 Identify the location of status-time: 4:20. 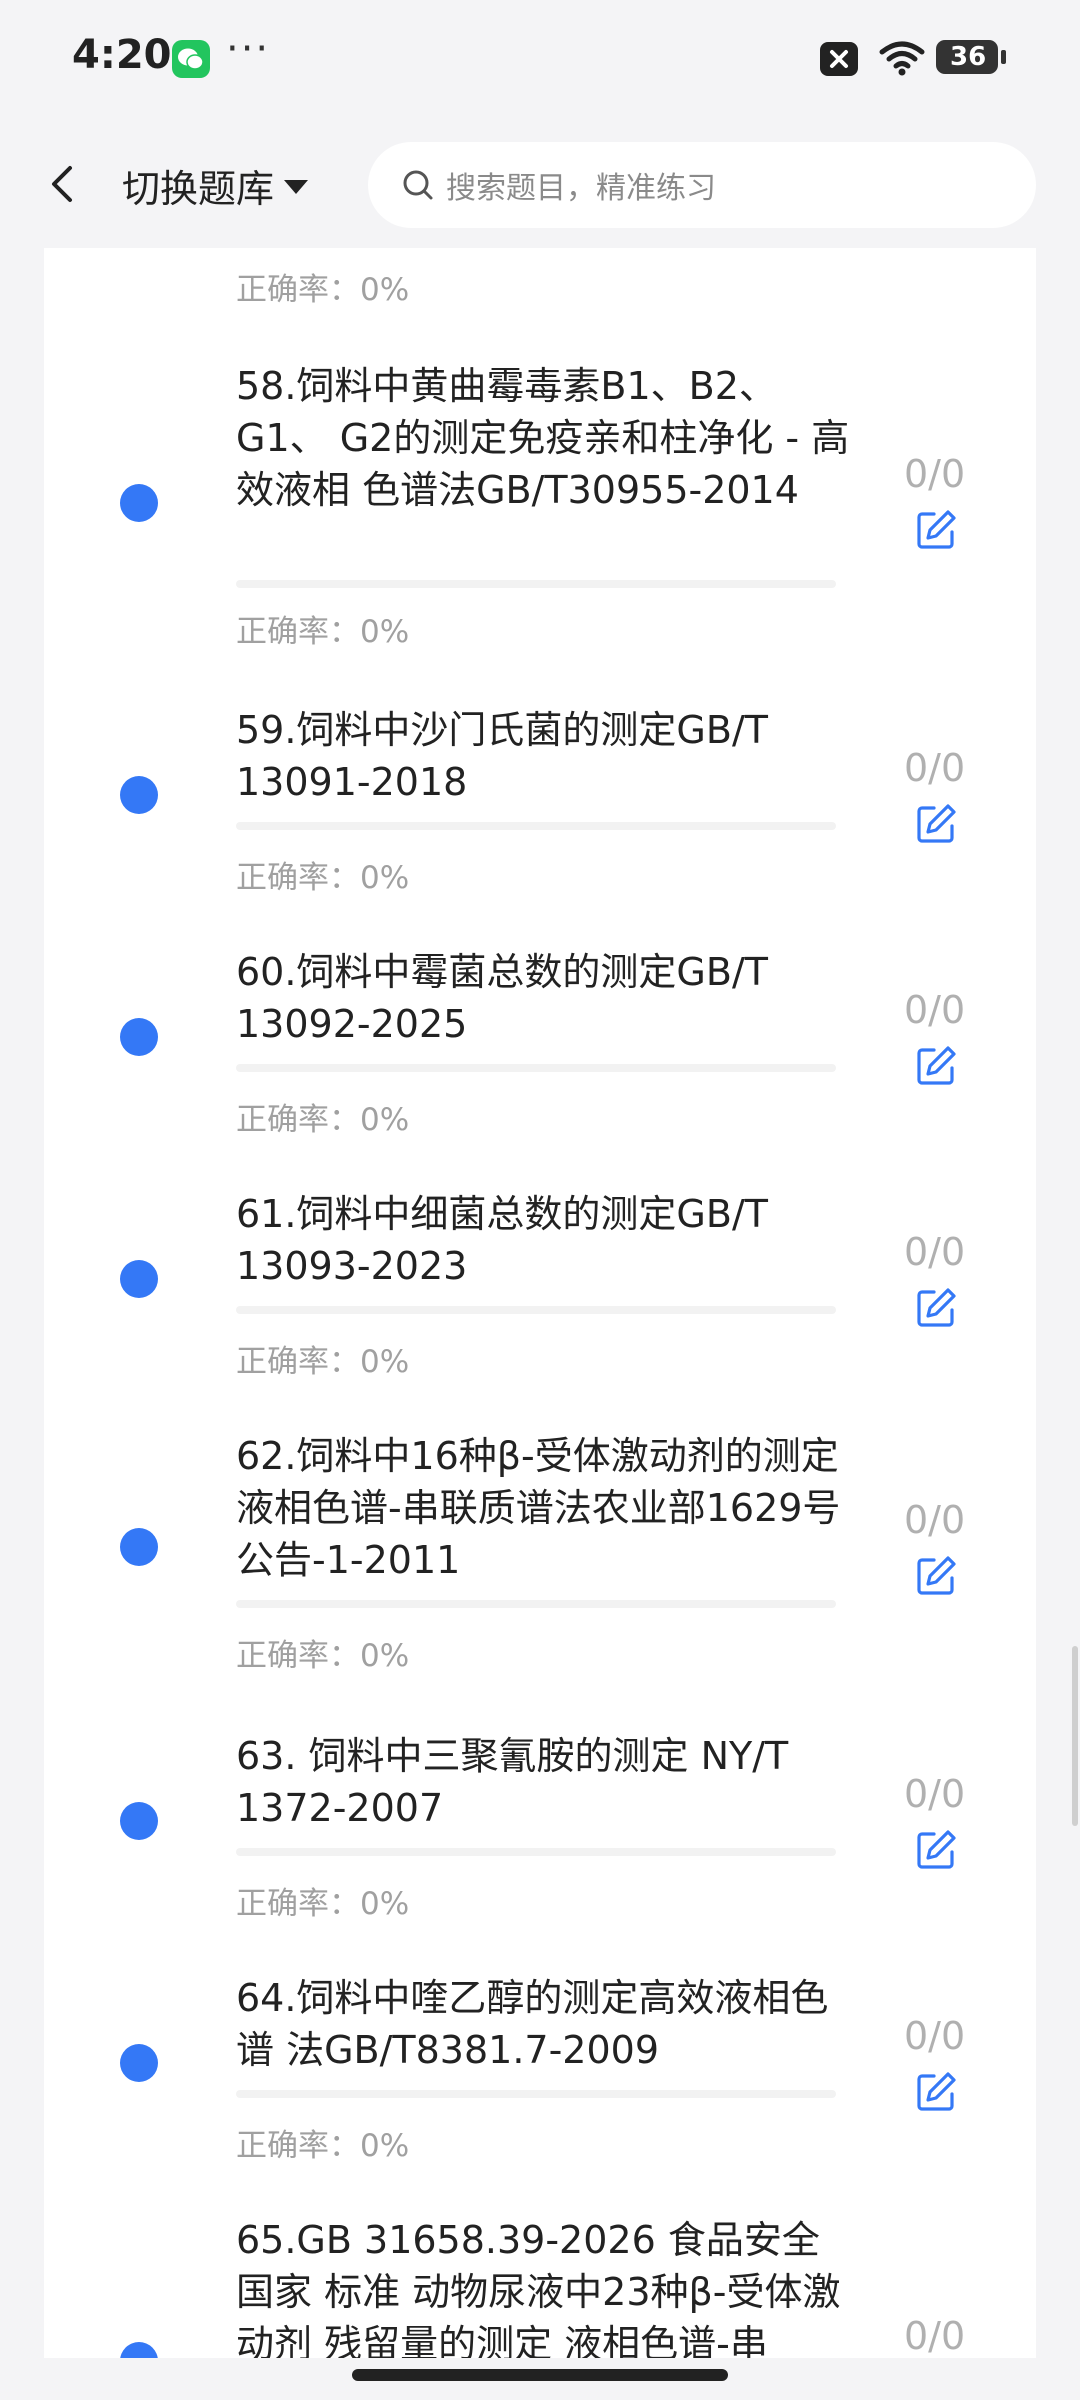
(122, 55).